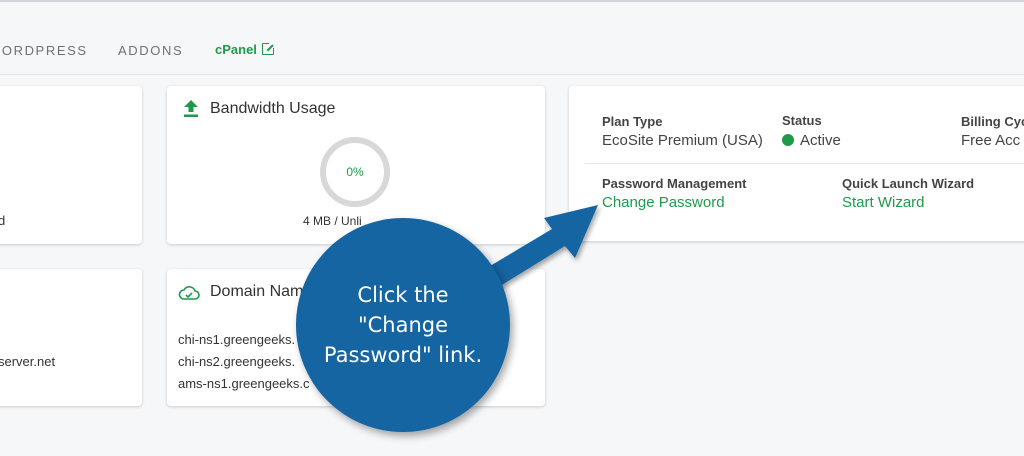 This screenshot has width=1024, height=456. I want to click on nav-addons: ADDONS, so click(150, 50).